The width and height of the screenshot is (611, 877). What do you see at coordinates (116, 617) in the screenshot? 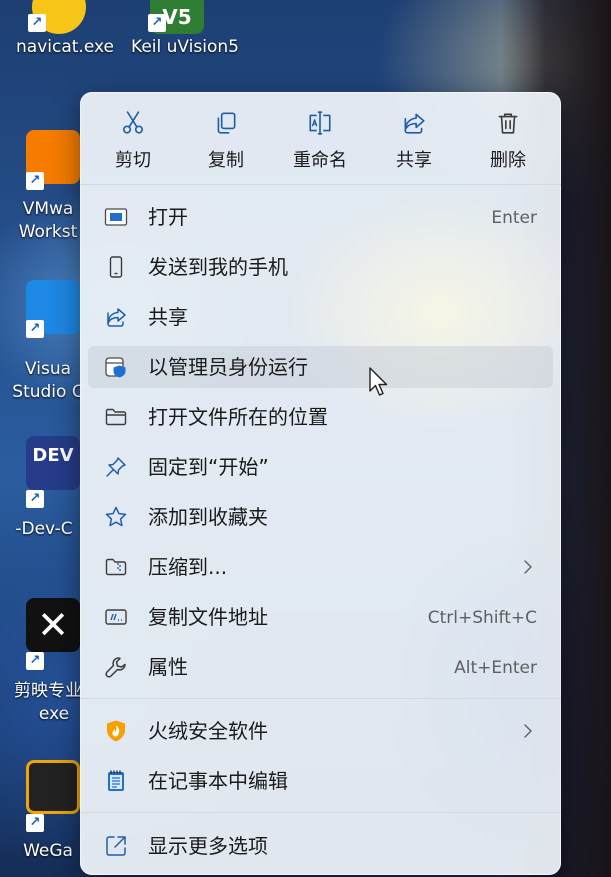
I see `copy-path-icon` at bounding box center [116, 617].